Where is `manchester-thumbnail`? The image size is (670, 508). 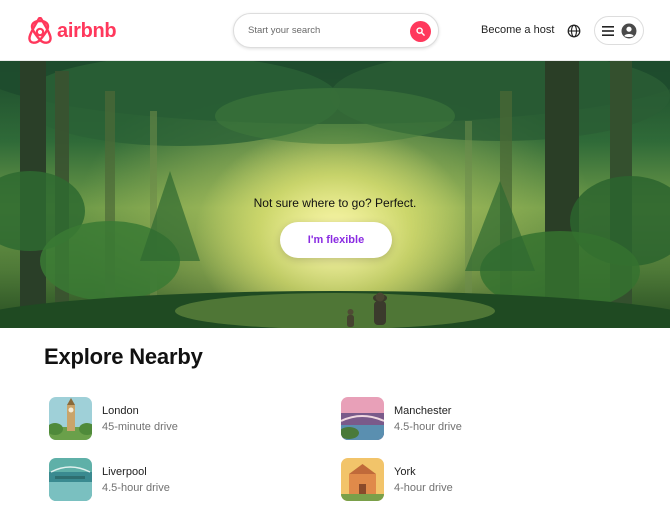 manchester-thumbnail is located at coordinates (362, 418).